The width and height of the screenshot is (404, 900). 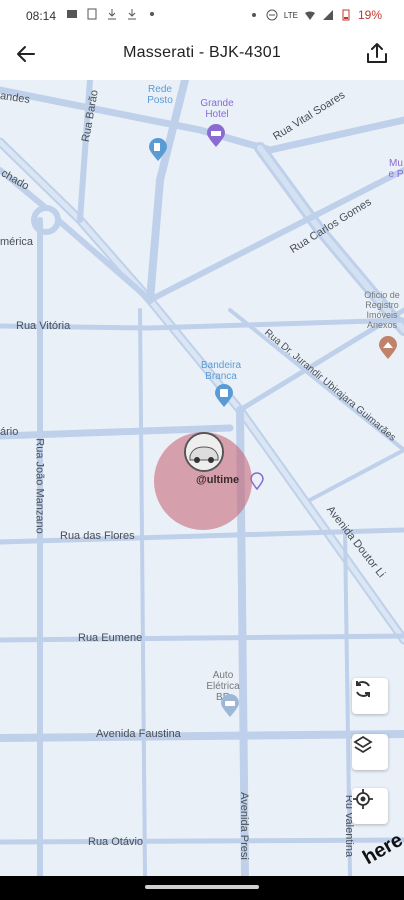 I want to click on network-type: LTE, so click(x=290, y=15).